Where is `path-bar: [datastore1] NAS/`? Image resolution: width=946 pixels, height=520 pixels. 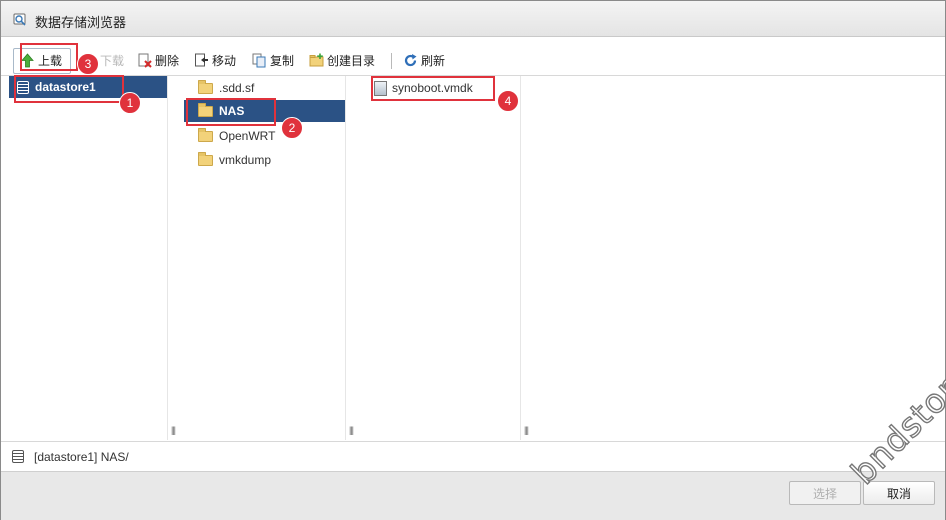 path-bar: [datastore1] NAS/ is located at coordinates (473, 456).